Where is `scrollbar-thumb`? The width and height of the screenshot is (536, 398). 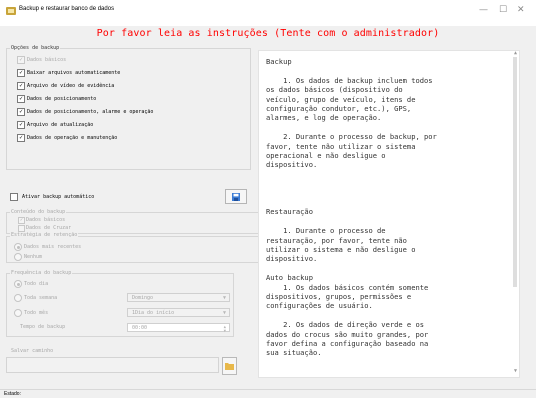 scrollbar-thumb is located at coordinates (515, 172).